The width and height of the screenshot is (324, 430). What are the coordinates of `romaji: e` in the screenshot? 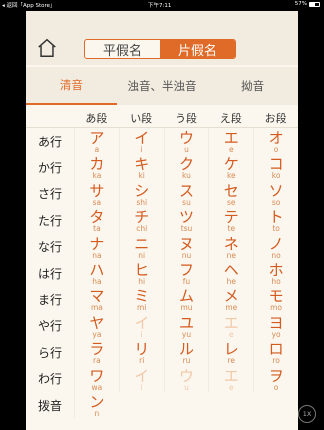 It's located at (231, 149).